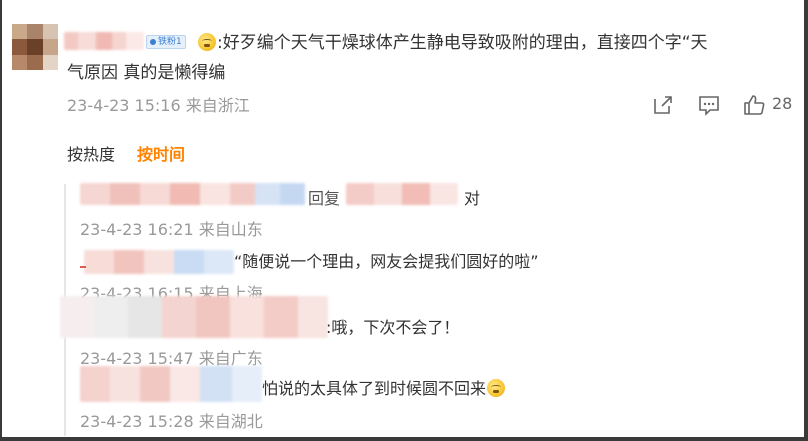  I want to click on reply-text: “随便说一个理由，网友会提我们圆好的啦”, so click(386, 261).